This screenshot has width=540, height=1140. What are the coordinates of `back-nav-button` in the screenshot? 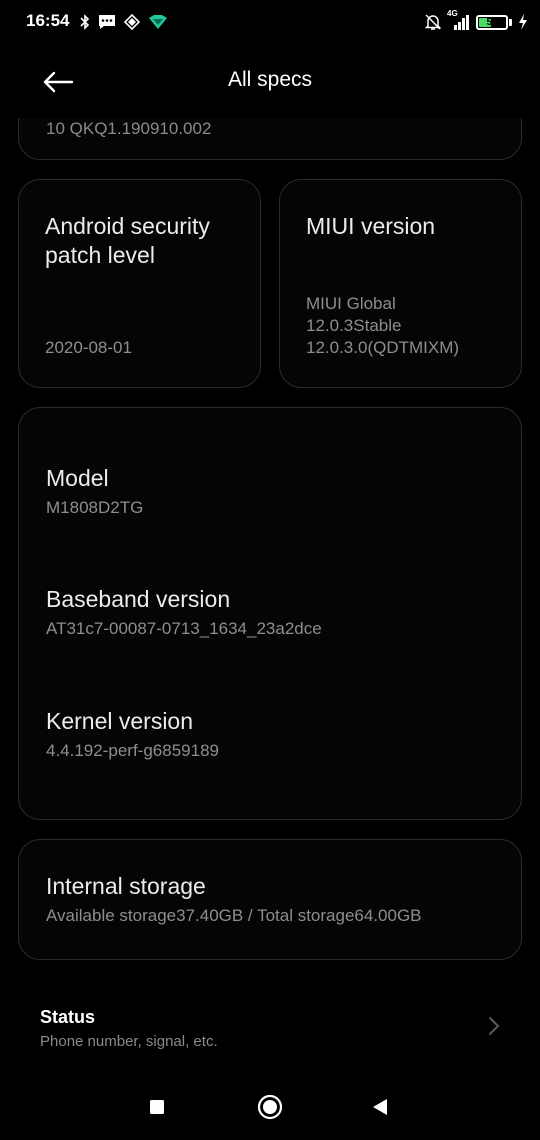 It's located at (380, 1107).